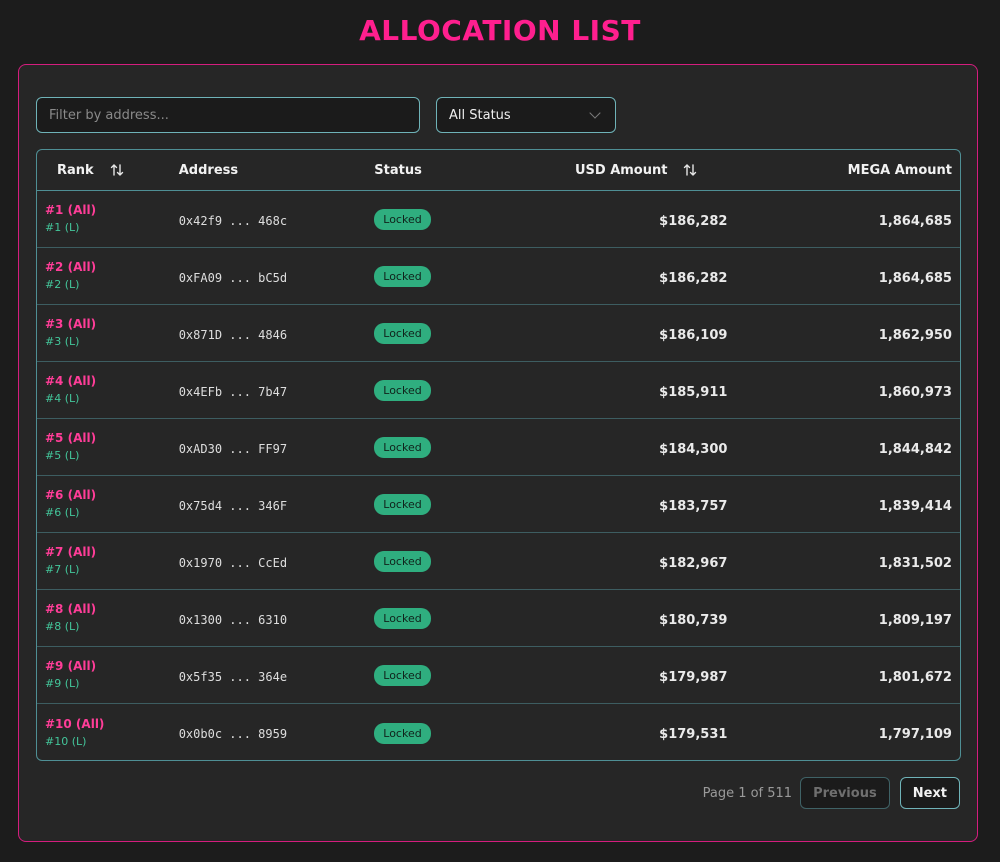 The width and height of the screenshot is (1000, 862). I want to click on next-button: Next, so click(929, 793).